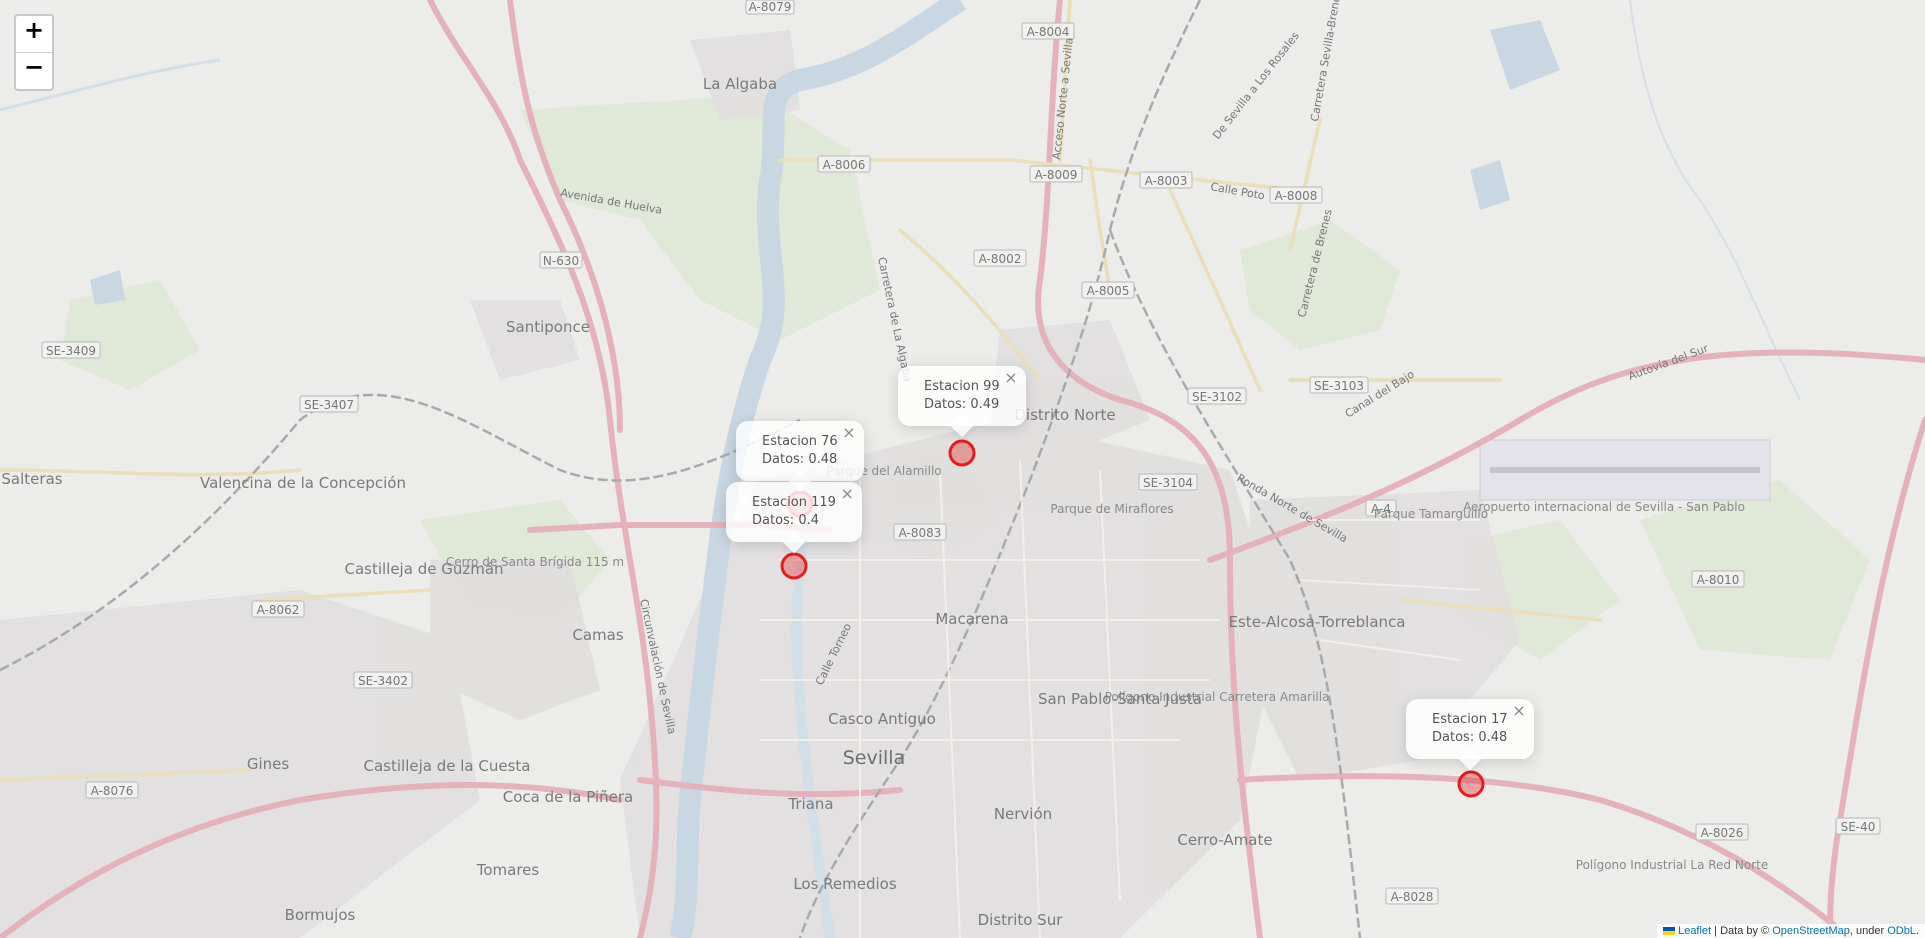 Image resolution: width=1925 pixels, height=938 pixels. I want to click on place-label: Distrito Sur, so click(1021, 920).